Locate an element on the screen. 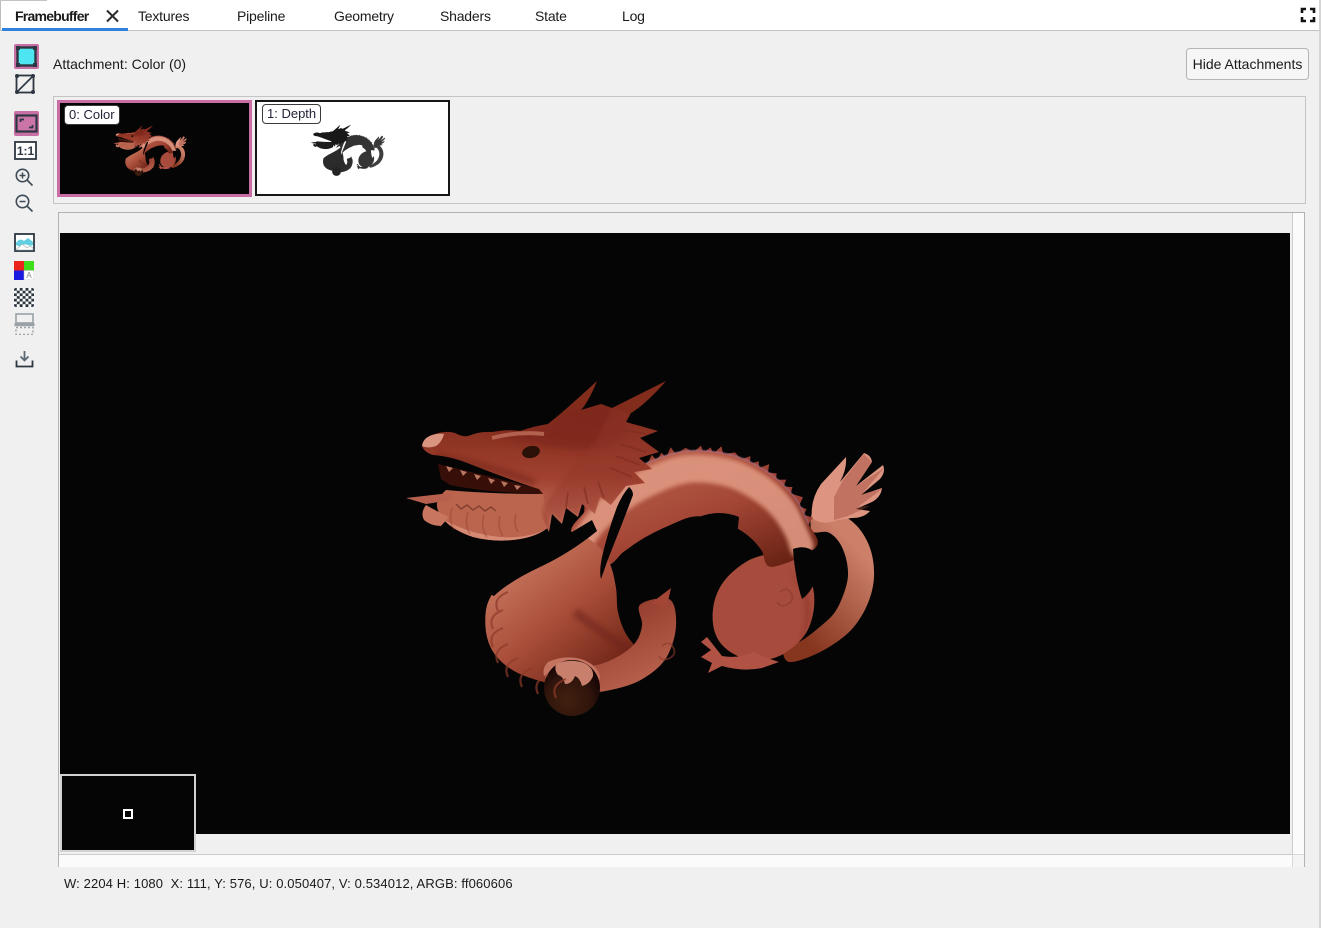 The height and width of the screenshot is (928, 1321). svg-text: A is located at coordinates (29, 275).